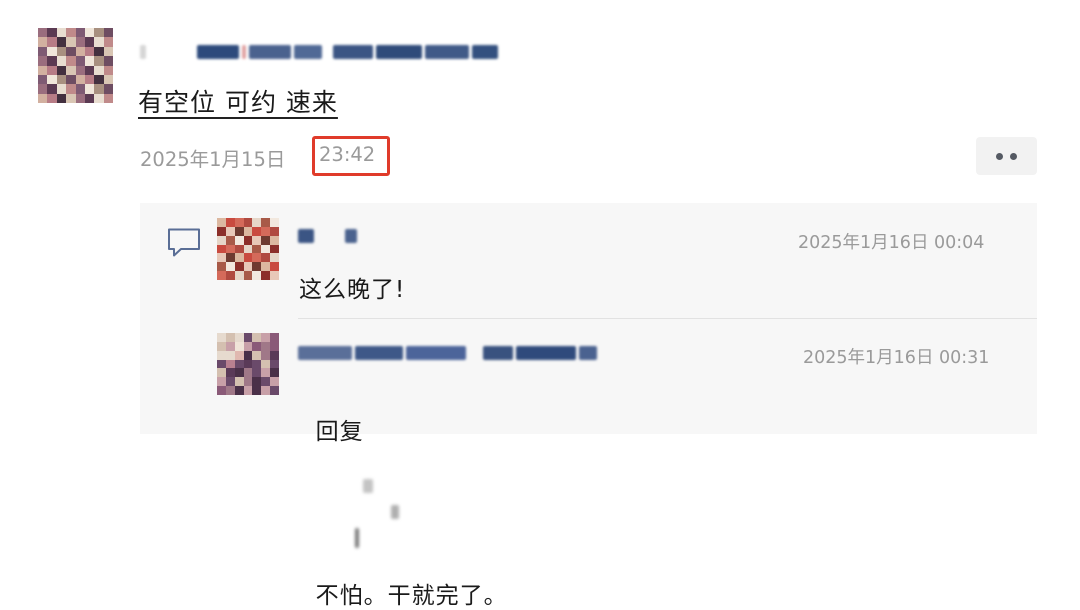  Describe the element at coordinates (891, 243) in the screenshot. I see `comment-date: 2025年1月16日 00:04` at that location.